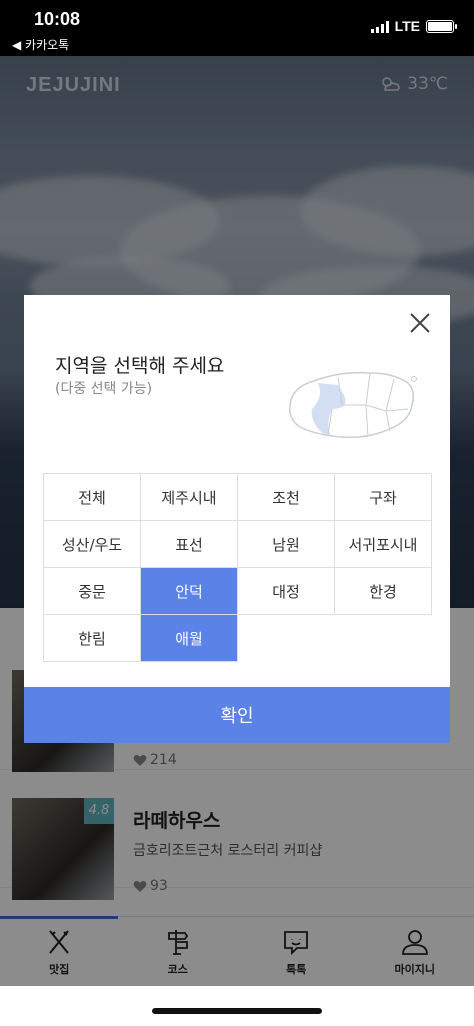 This screenshot has width=474, height=1026. What do you see at coordinates (92, 591) in the screenshot?
I see `region-option-jungmun: 중문` at bounding box center [92, 591].